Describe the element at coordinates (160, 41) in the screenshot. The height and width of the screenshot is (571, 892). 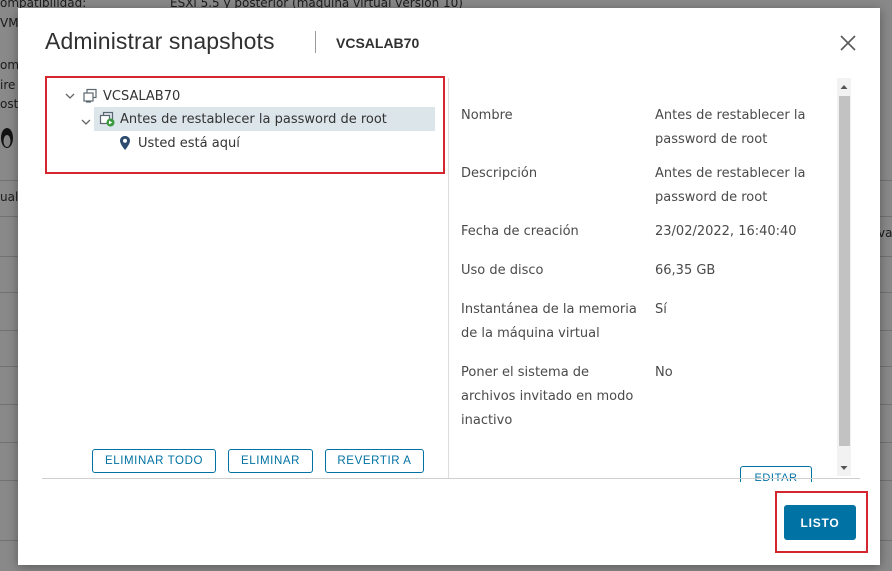
I see `dialog-title: Administrar snapshots` at that location.